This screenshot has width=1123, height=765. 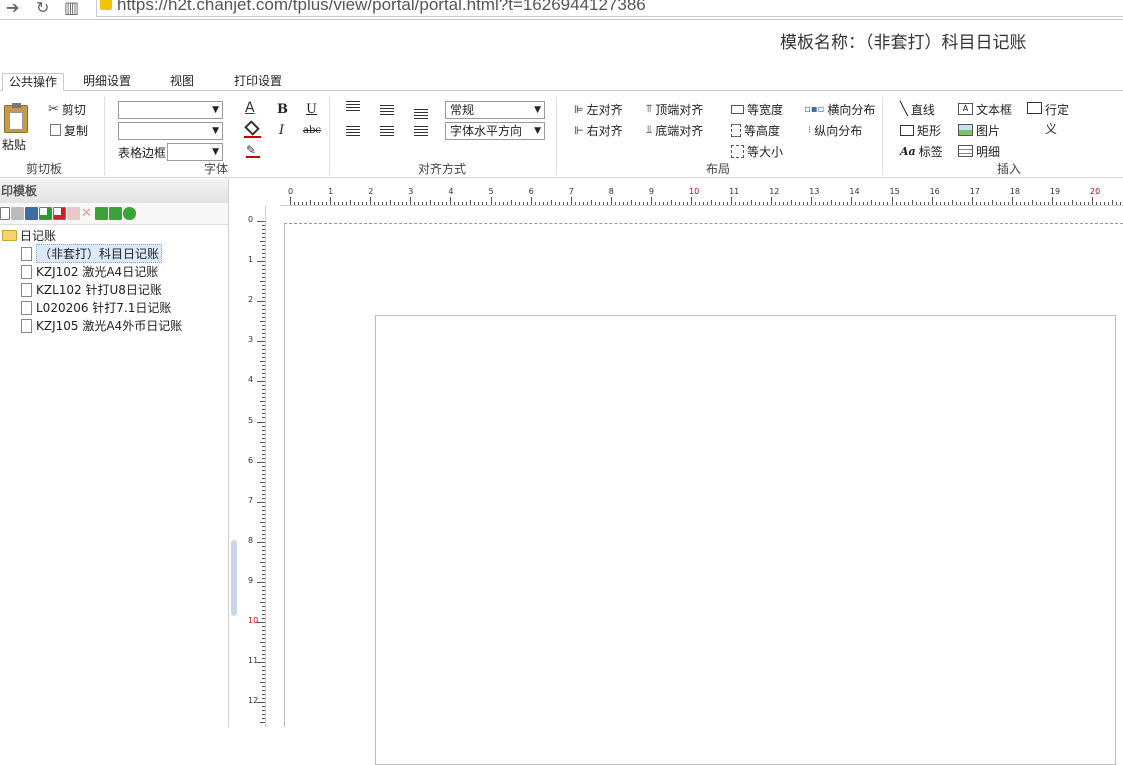 I want to click on forward-icon: ➔, so click(x=12, y=8).